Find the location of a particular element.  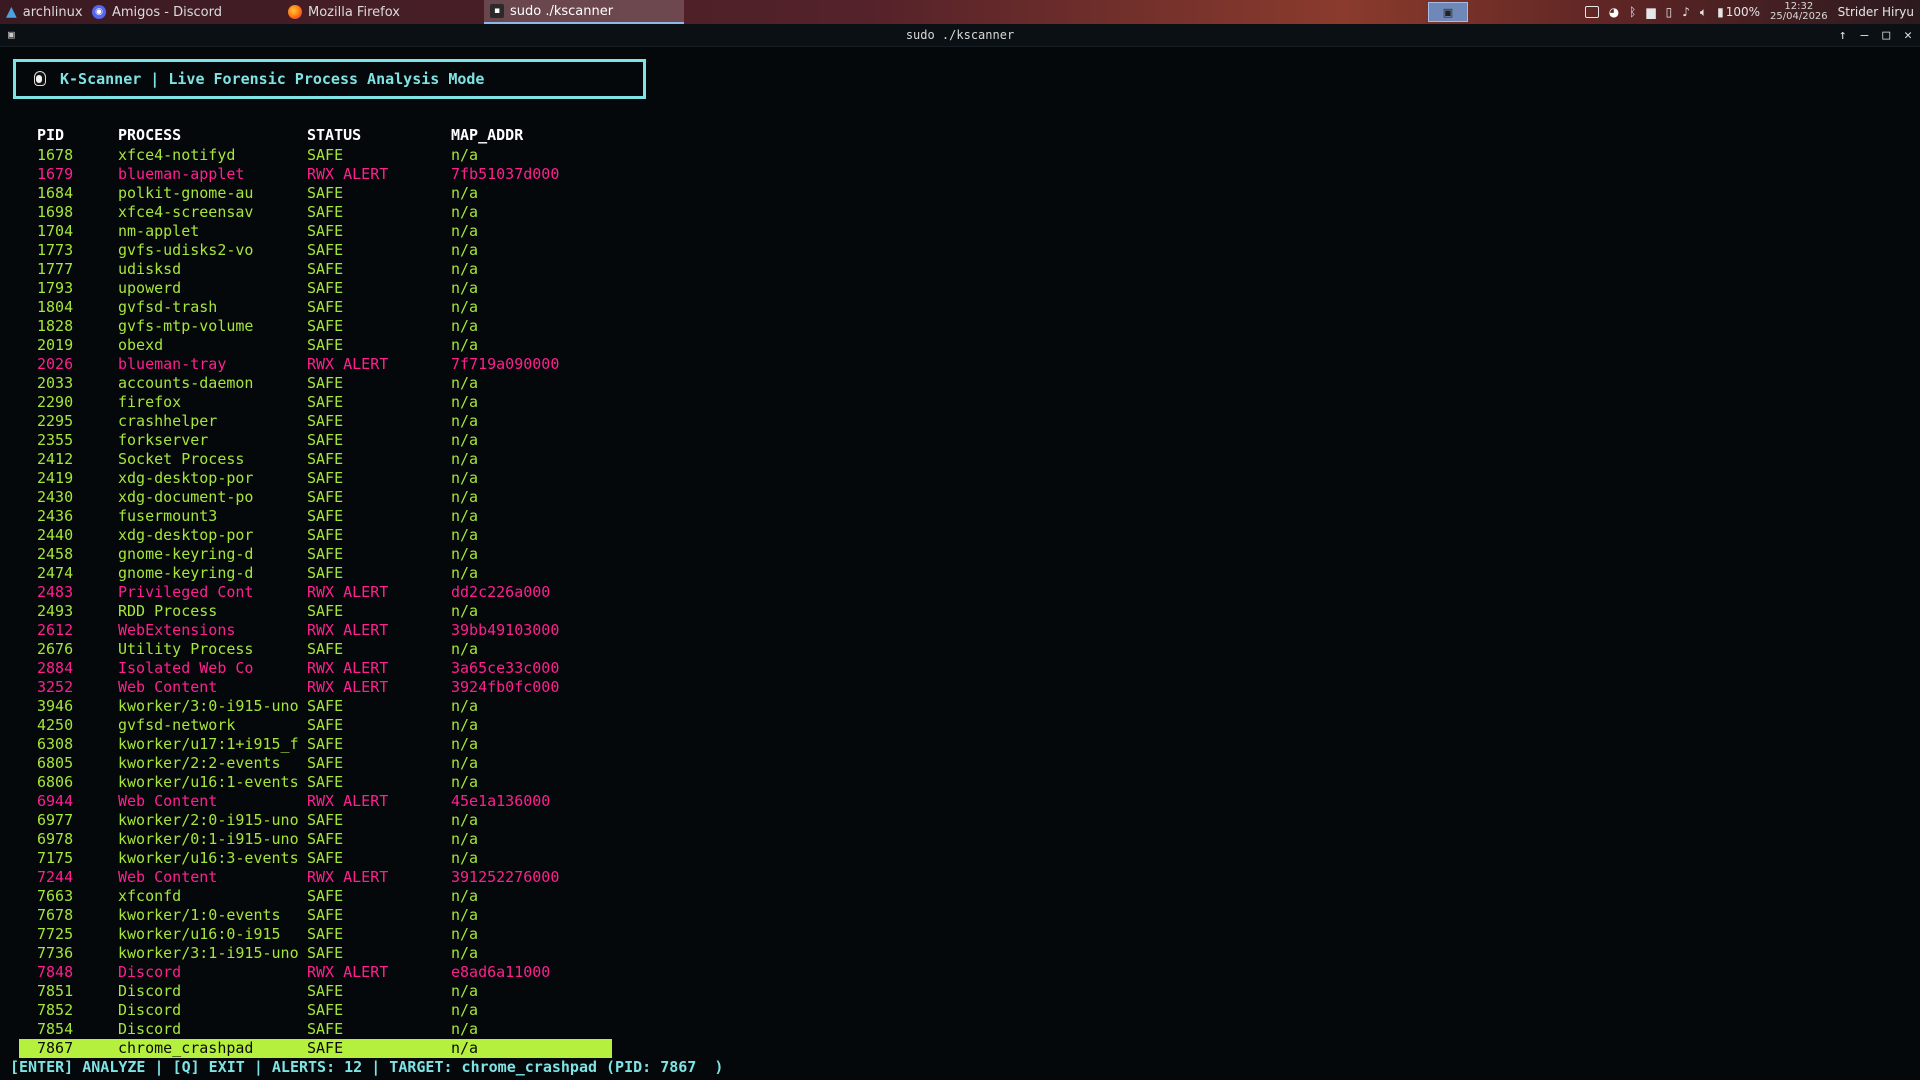

process-row: 2026 blueman-tray RWX ALERT 7f719a090000 is located at coordinates (960, 364).